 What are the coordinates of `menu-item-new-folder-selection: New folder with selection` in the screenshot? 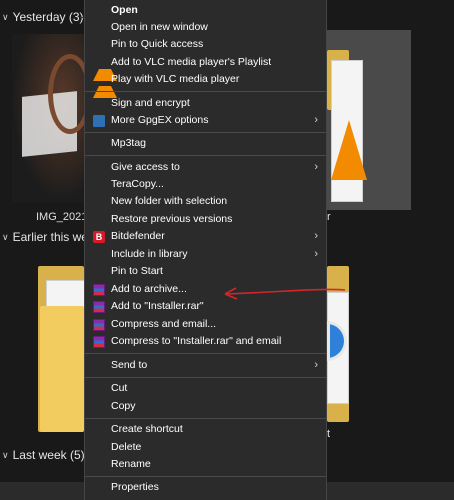 It's located at (205, 202).